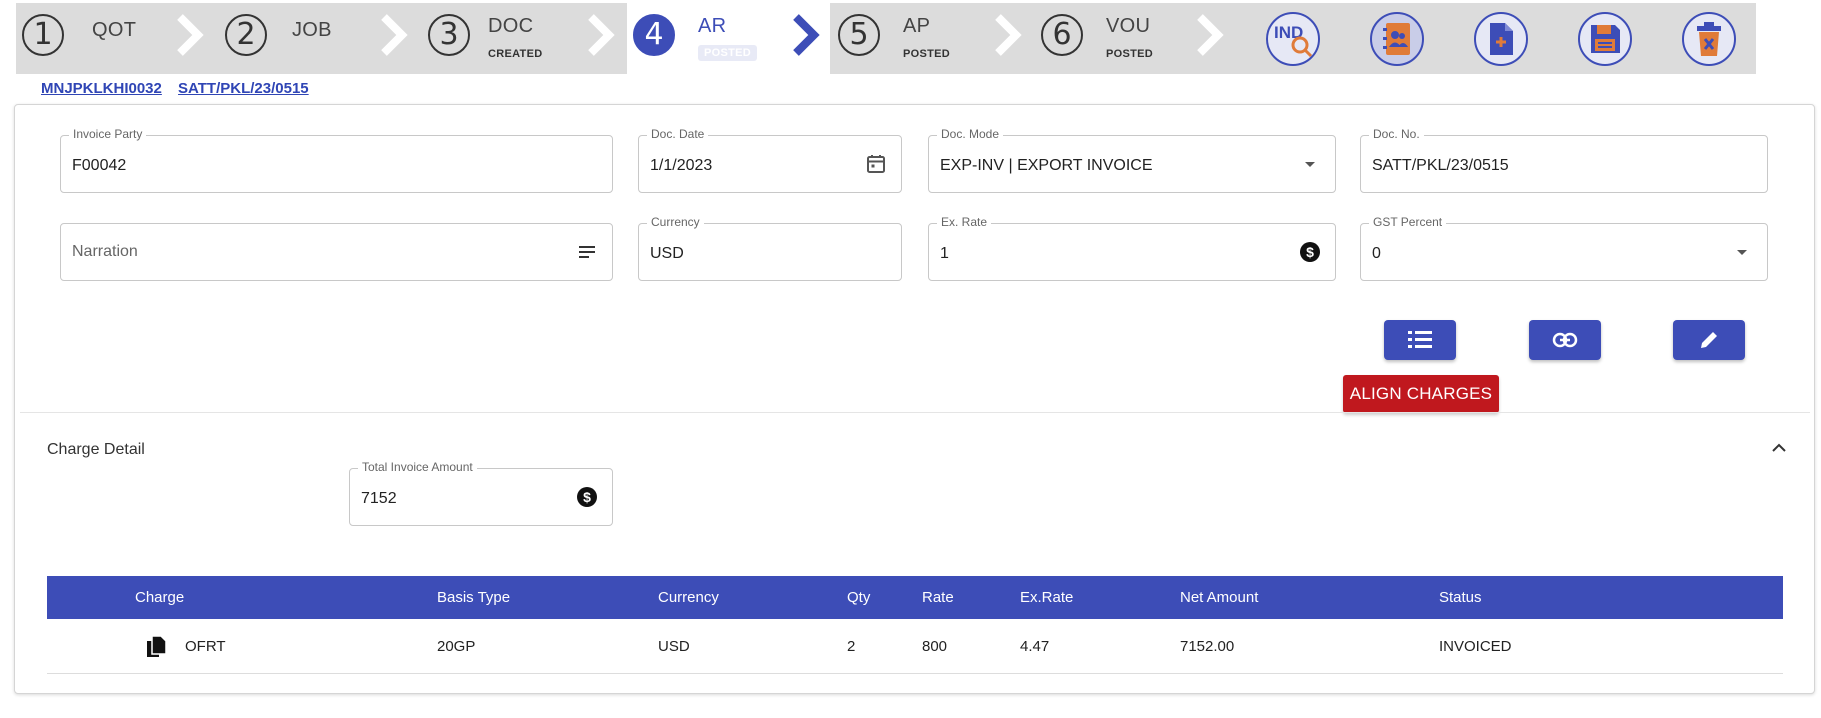  Describe the element at coordinates (587, 252) in the screenshot. I see `notes-icon` at that location.